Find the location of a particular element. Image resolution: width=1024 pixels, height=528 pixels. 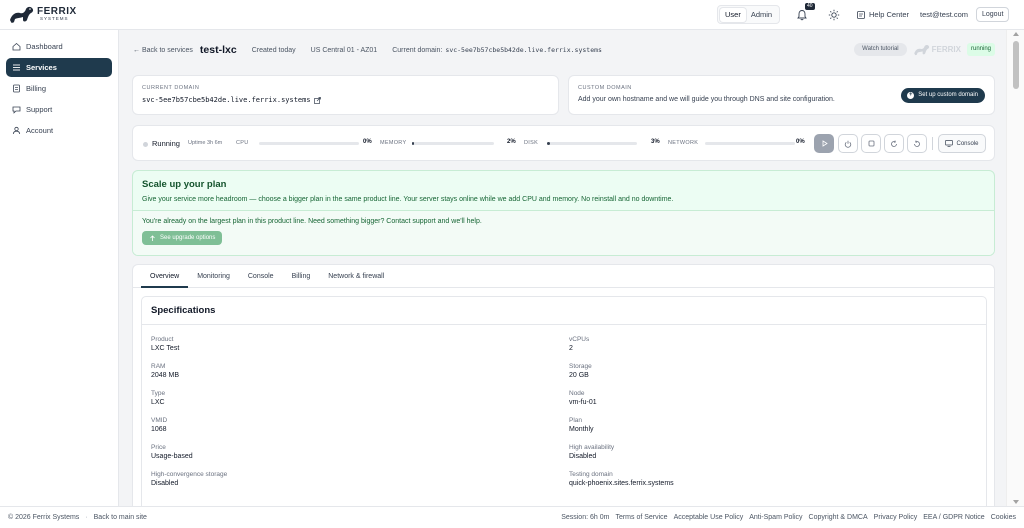

cpu-label: CPU is located at coordinates (242, 143).